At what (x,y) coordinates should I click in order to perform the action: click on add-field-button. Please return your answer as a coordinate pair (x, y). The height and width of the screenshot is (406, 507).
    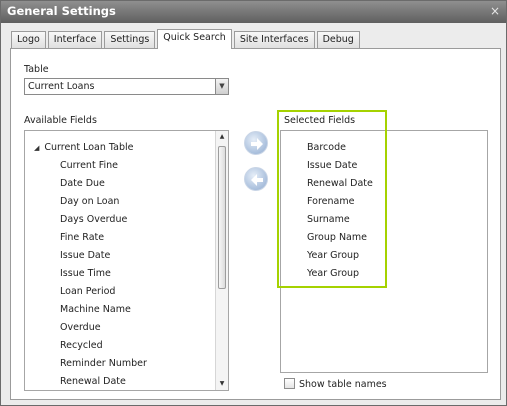
    Looking at the image, I should click on (256, 143).